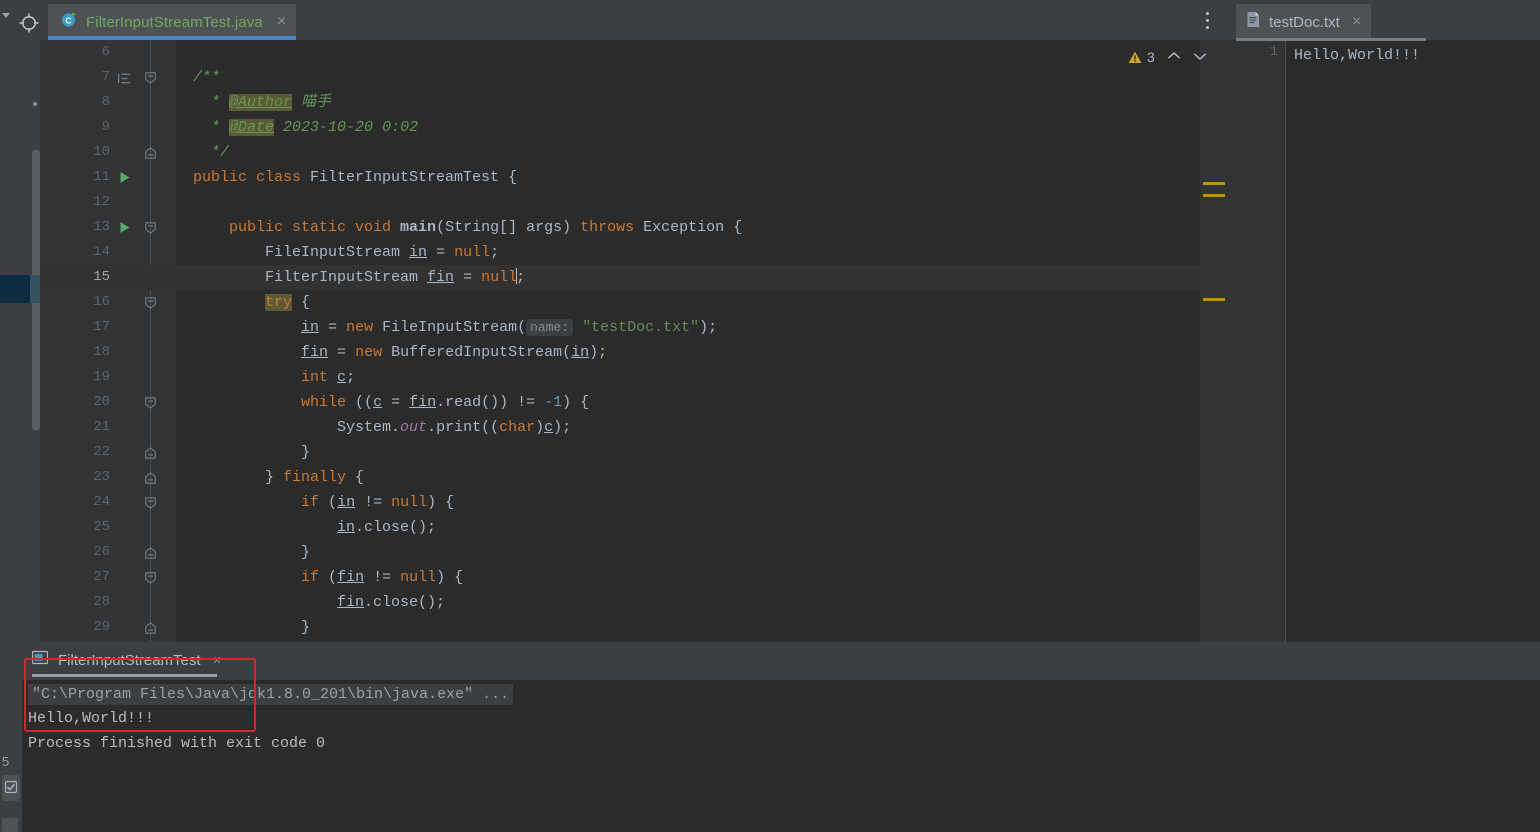 This screenshot has height=832, width=1540. What do you see at coordinates (124, 675) in the screenshot?
I see `run-tab-underline` at bounding box center [124, 675].